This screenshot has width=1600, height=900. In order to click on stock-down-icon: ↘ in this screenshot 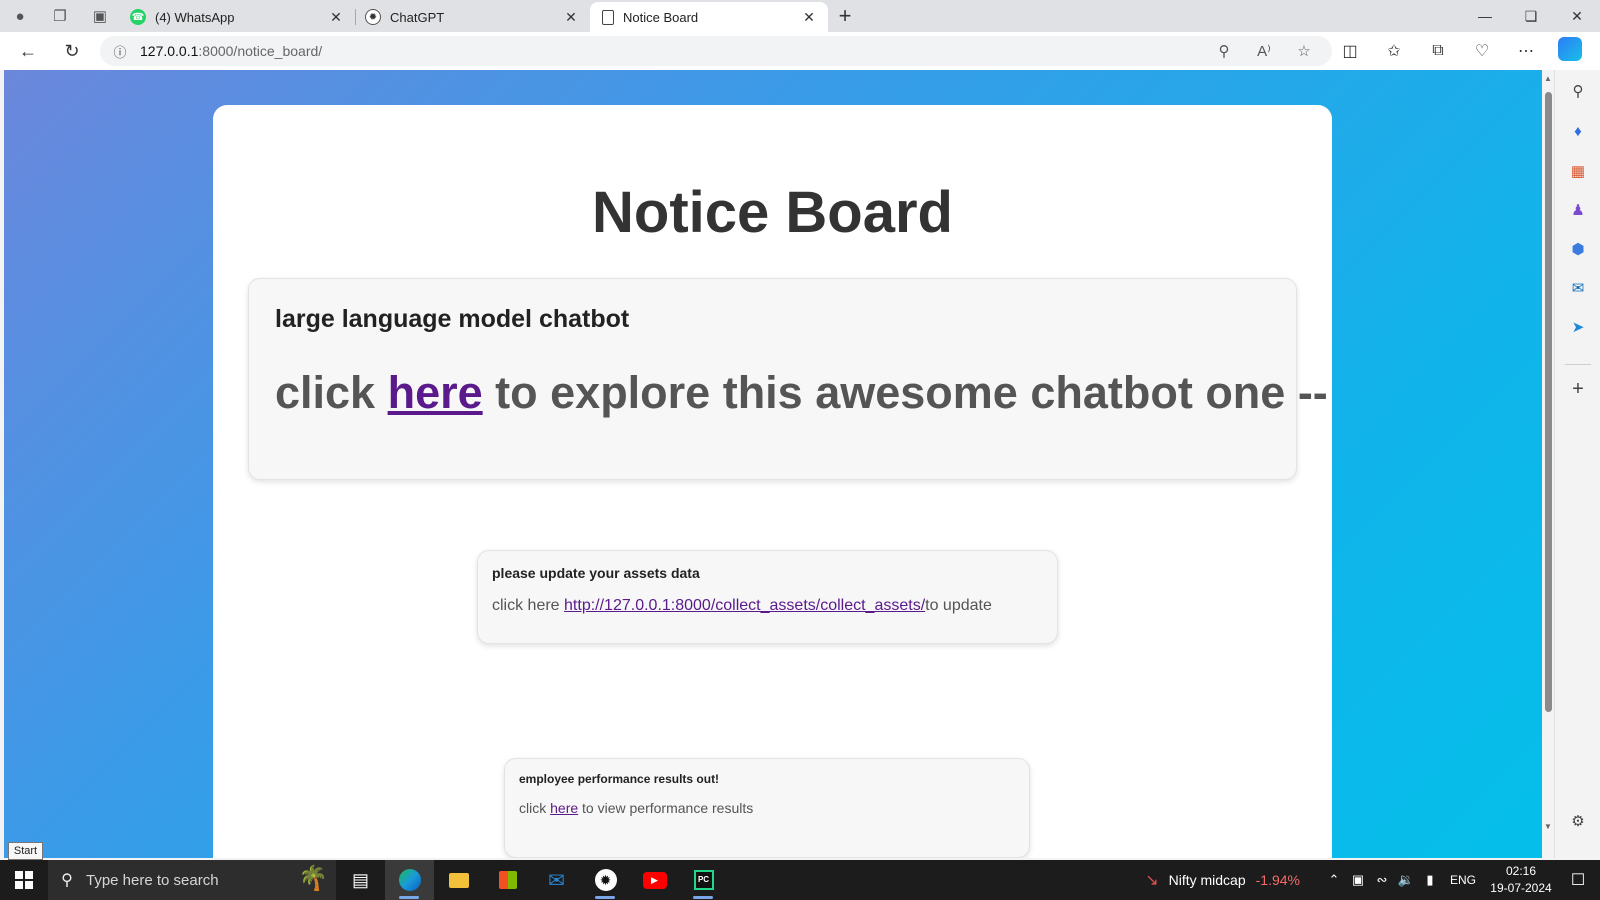, I will do `click(1152, 880)`.